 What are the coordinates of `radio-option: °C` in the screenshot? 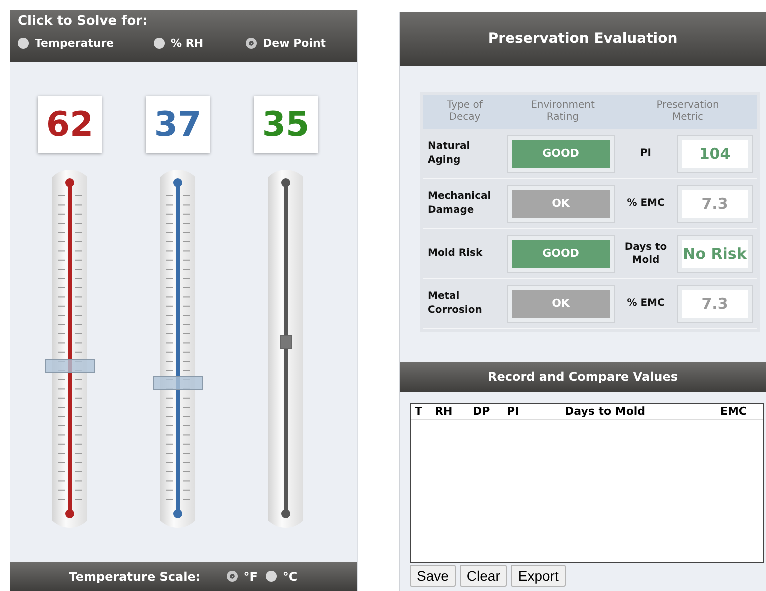 It's located at (282, 577).